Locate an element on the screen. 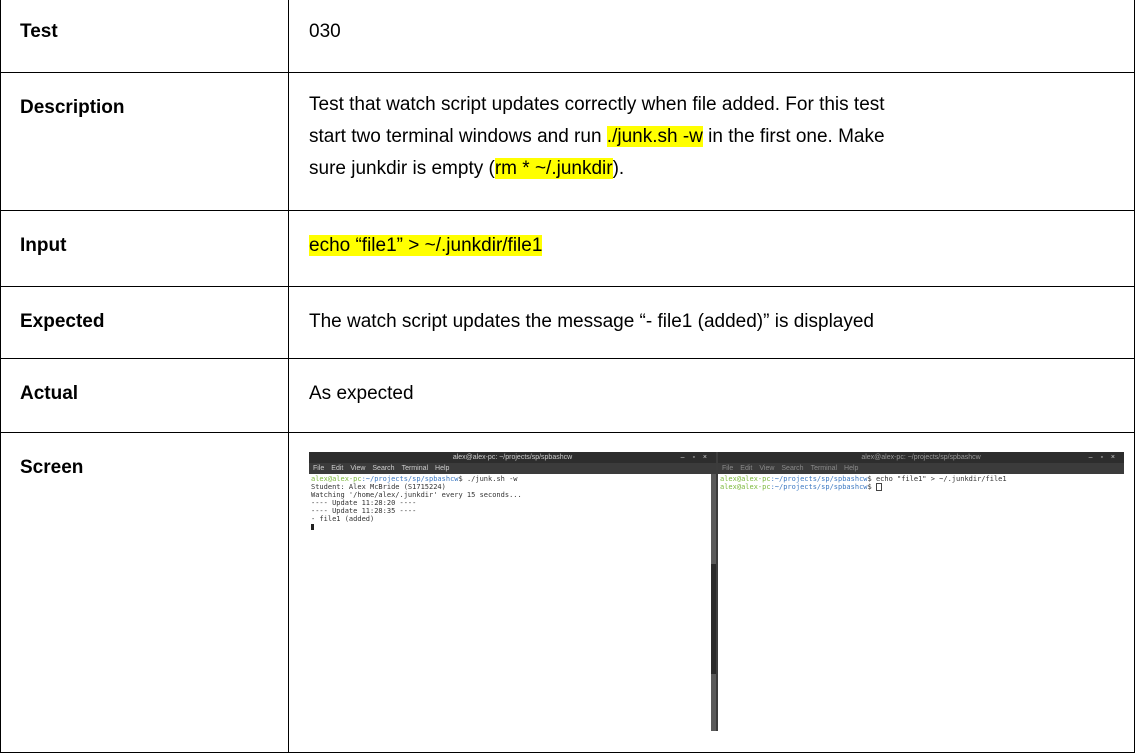 The width and height of the screenshot is (1137, 753). highlight-input-command: echo “file1” > ~/.junkdir/file1 is located at coordinates (426, 245).